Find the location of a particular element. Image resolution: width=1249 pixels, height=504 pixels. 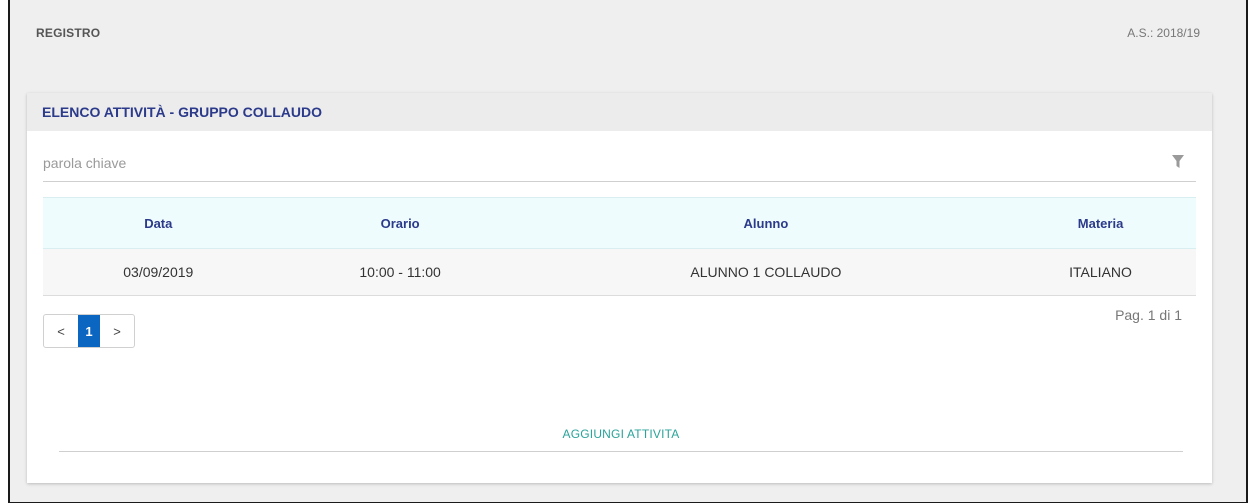

add-activity-button: AGGIUNGI ATTIVITA is located at coordinates (621, 434).